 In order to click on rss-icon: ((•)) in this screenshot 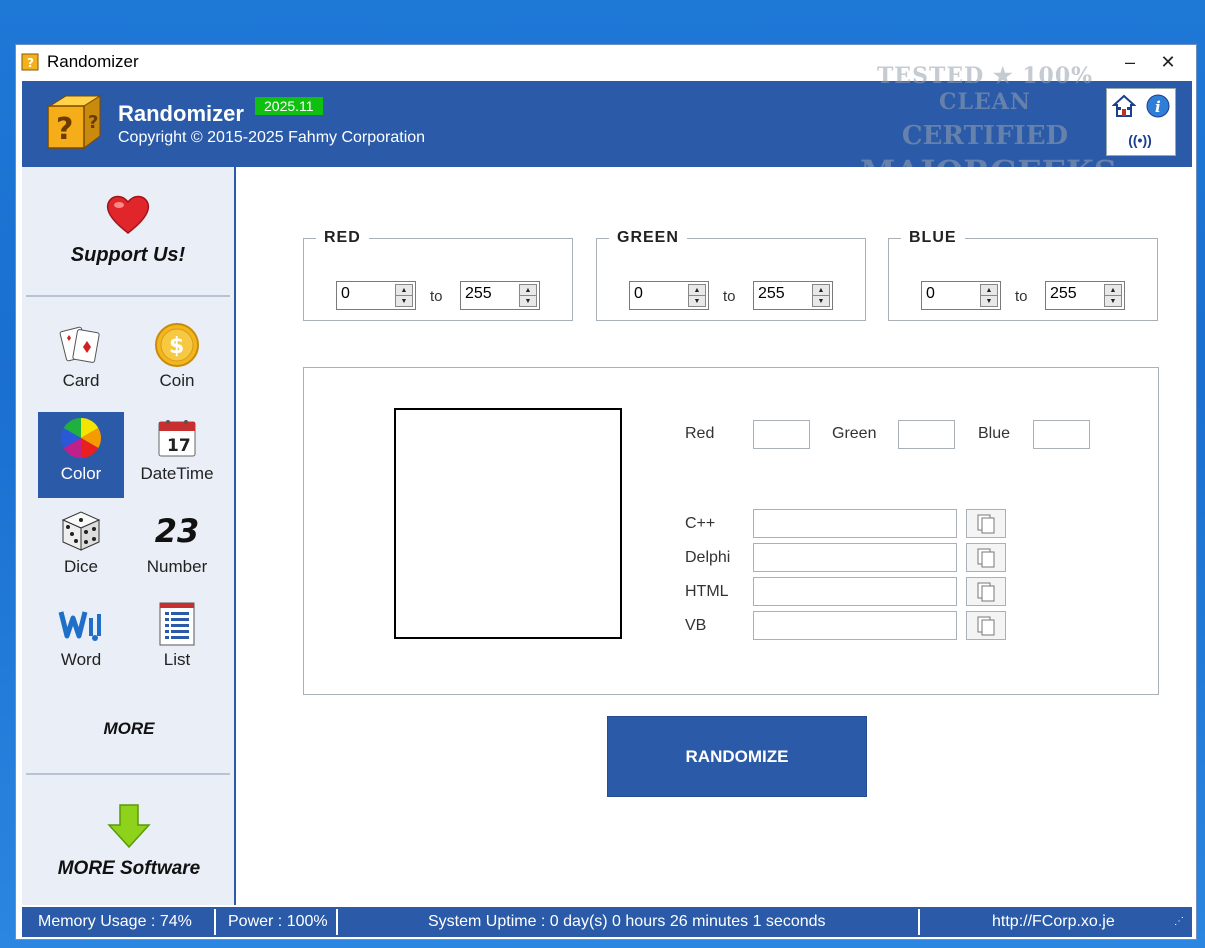, I will do `click(1140, 140)`.